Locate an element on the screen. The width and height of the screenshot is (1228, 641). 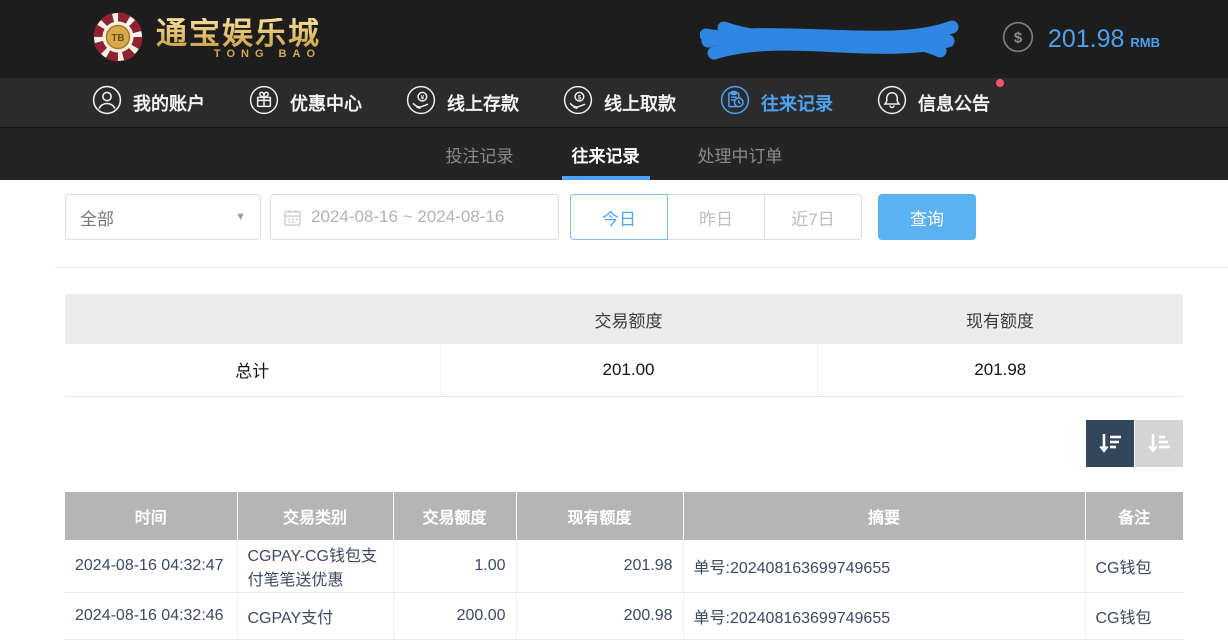
balance-currency: RMB is located at coordinates (1145, 42).